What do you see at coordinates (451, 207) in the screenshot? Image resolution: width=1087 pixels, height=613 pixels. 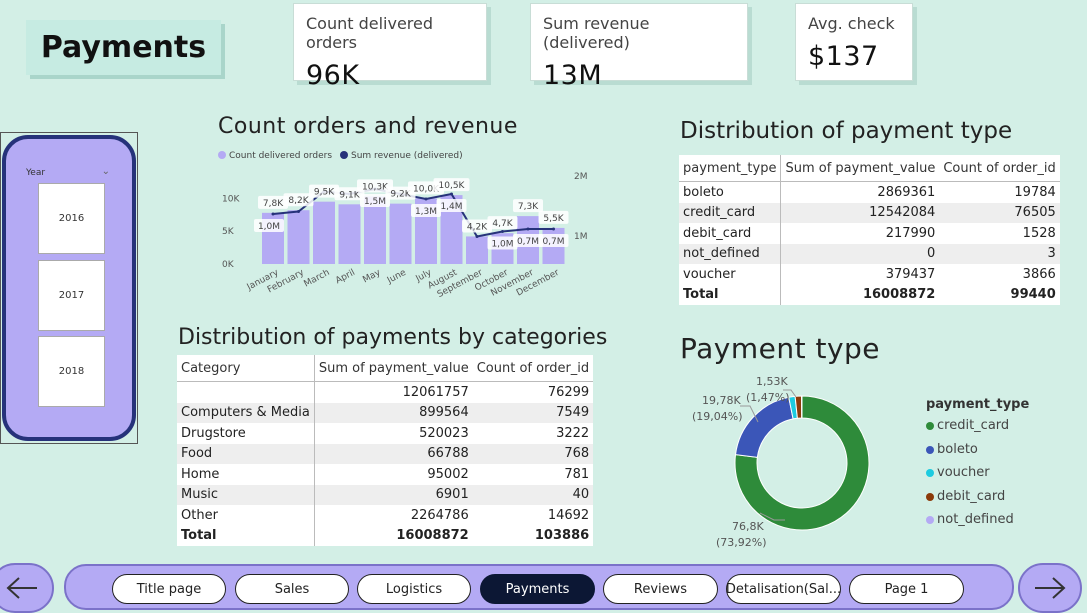 I see `line-data-label: 1,4M` at bounding box center [451, 207].